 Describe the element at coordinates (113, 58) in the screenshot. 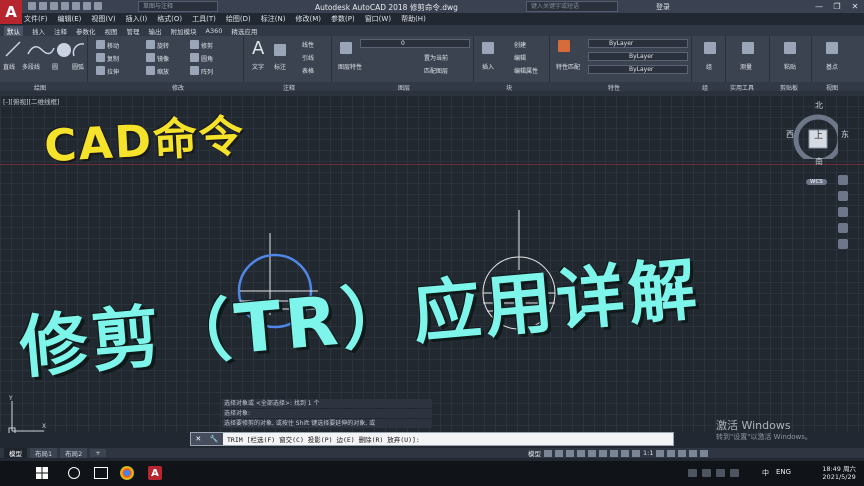

I see `copy-label: 复制` at that location.